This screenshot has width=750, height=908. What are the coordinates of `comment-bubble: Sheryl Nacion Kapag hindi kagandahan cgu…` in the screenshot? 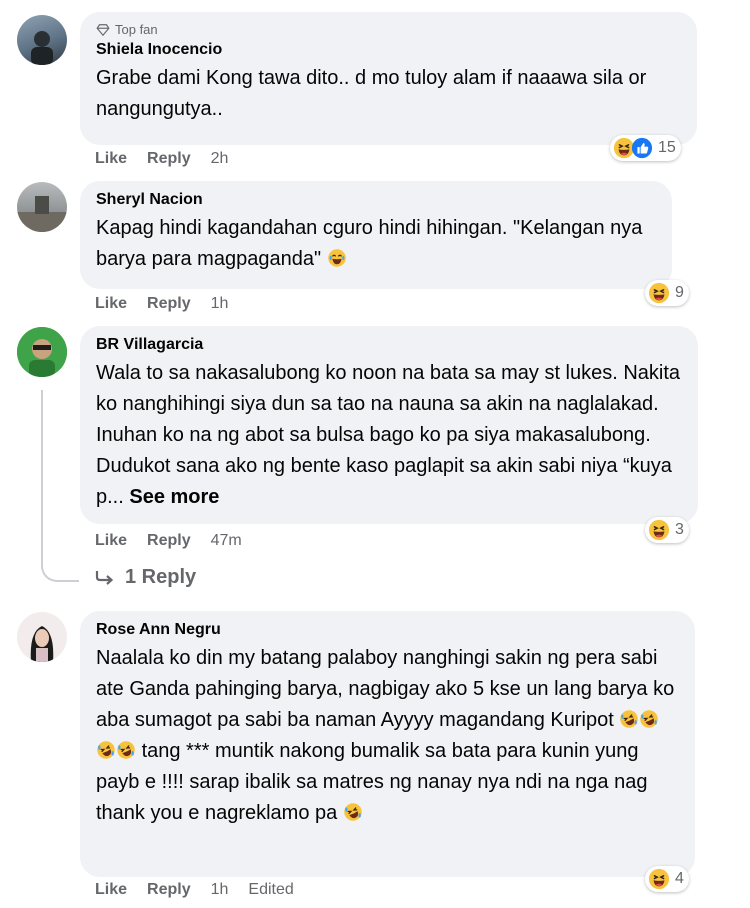 It's located at (376, 235).